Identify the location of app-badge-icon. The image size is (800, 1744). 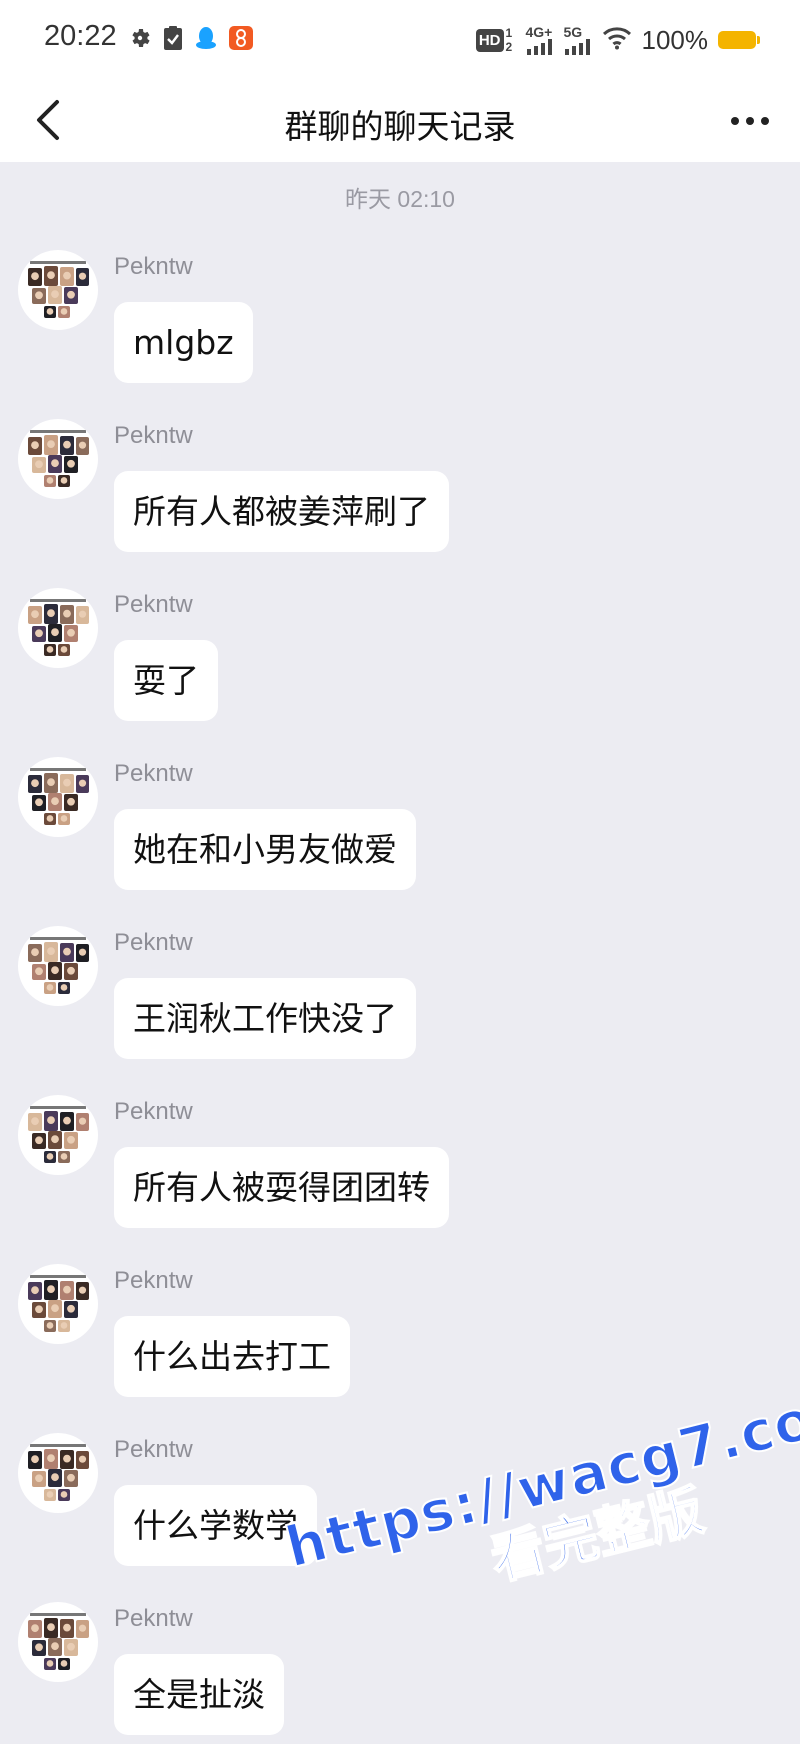
(241, 40).